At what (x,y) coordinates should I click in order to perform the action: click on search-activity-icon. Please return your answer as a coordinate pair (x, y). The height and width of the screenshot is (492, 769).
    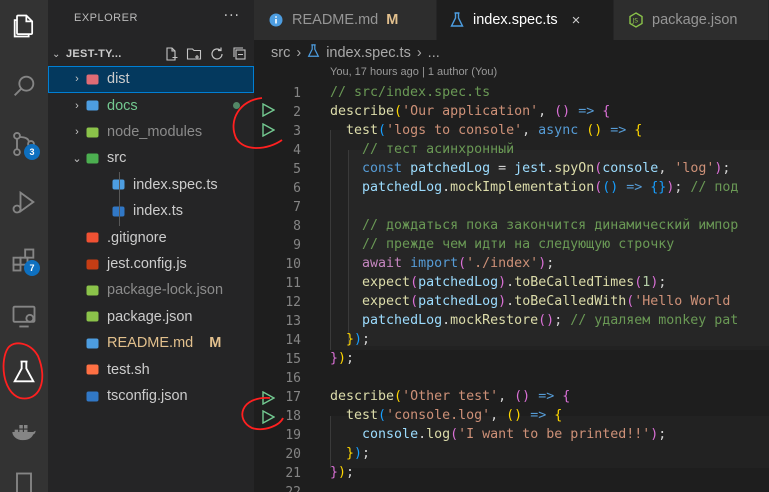
    Looking at the image, I should click on (24, 86).